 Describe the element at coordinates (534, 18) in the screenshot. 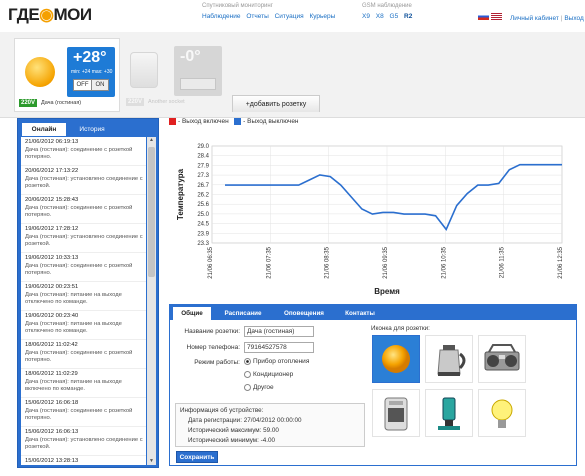

I see `account-link: Личный кабинет` at that location.